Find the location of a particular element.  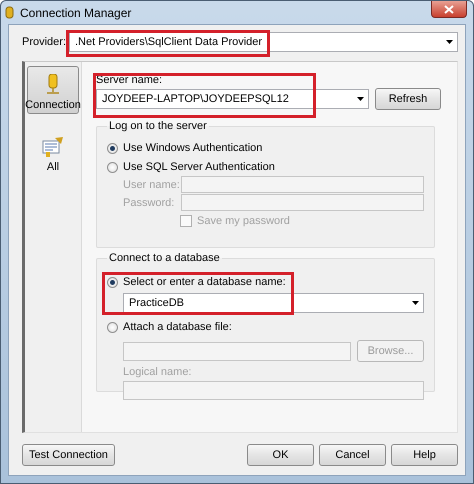

field-label: User name: is located at coordinates (152, 184).